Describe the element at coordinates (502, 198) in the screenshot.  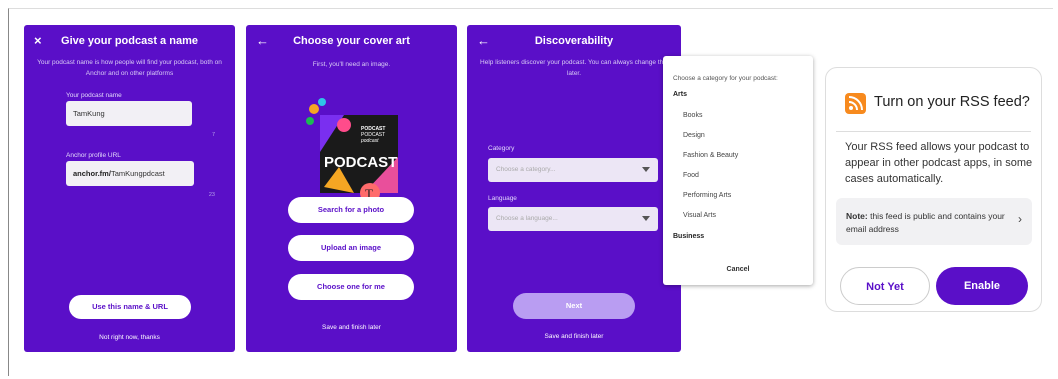
I see `language-label: Language` at that location.